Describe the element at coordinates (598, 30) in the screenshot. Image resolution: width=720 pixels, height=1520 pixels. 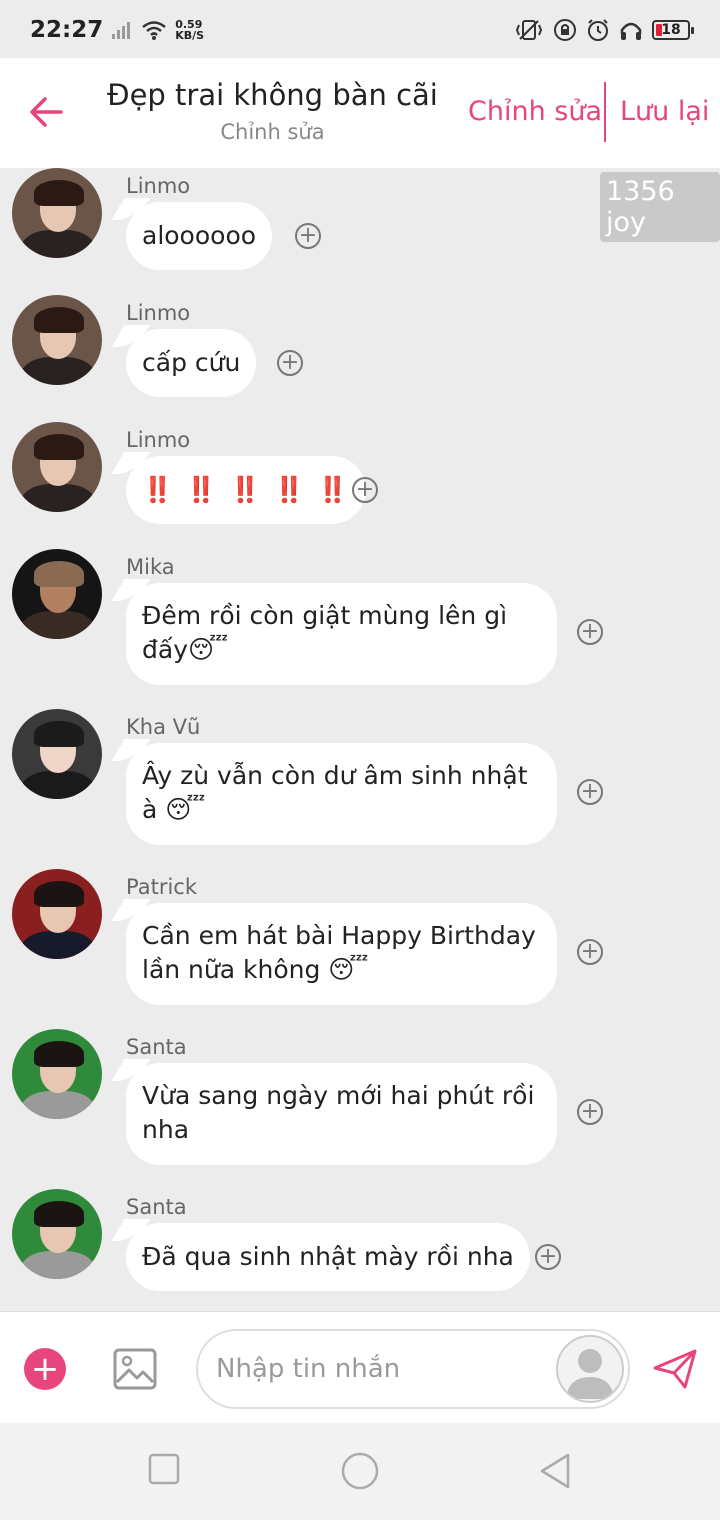
I see `alarm-icon` at that location.